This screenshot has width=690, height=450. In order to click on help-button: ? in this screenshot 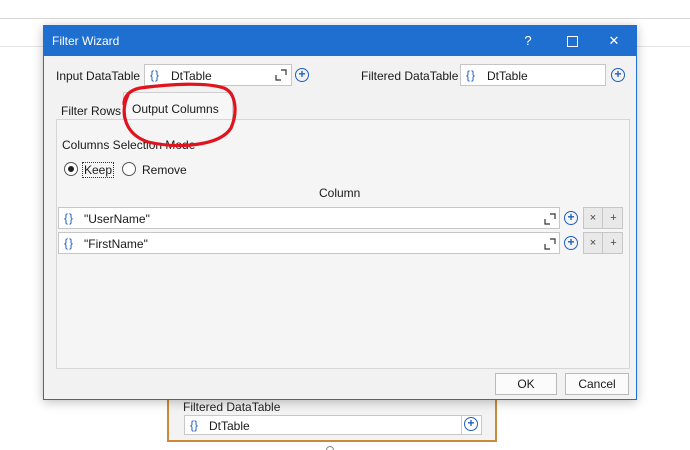, I will do `click(528, 41)`.